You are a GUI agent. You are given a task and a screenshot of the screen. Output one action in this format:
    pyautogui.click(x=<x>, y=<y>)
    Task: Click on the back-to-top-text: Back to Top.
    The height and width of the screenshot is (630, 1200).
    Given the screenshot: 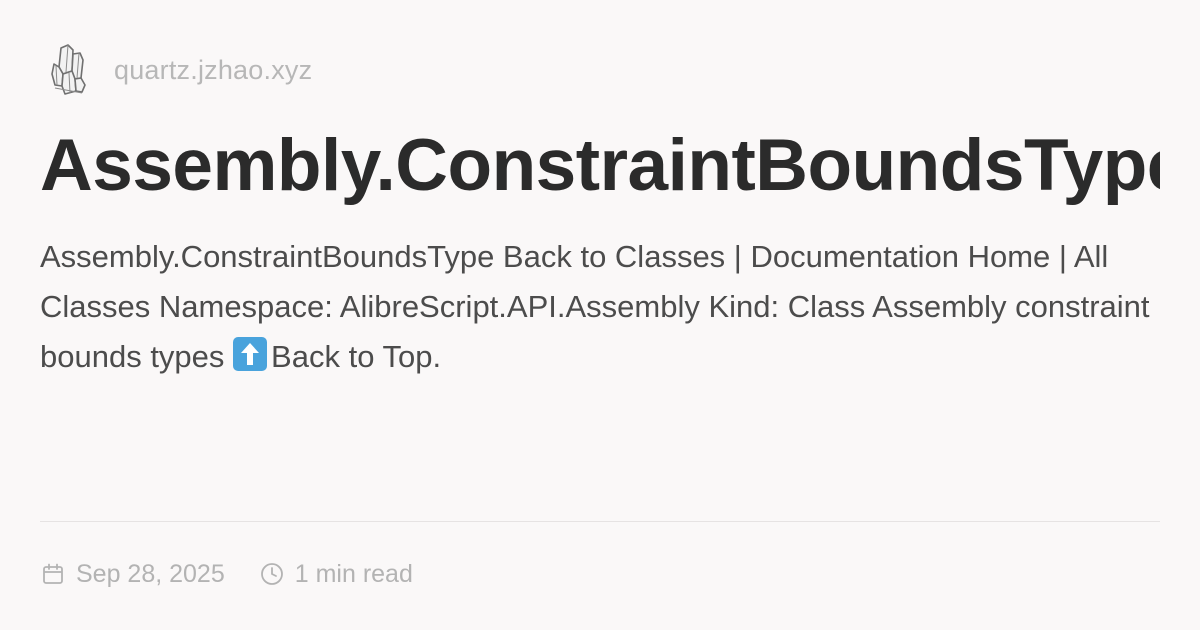 What is the action you would take?
    pyautogui.click(x=356, y=356)
    